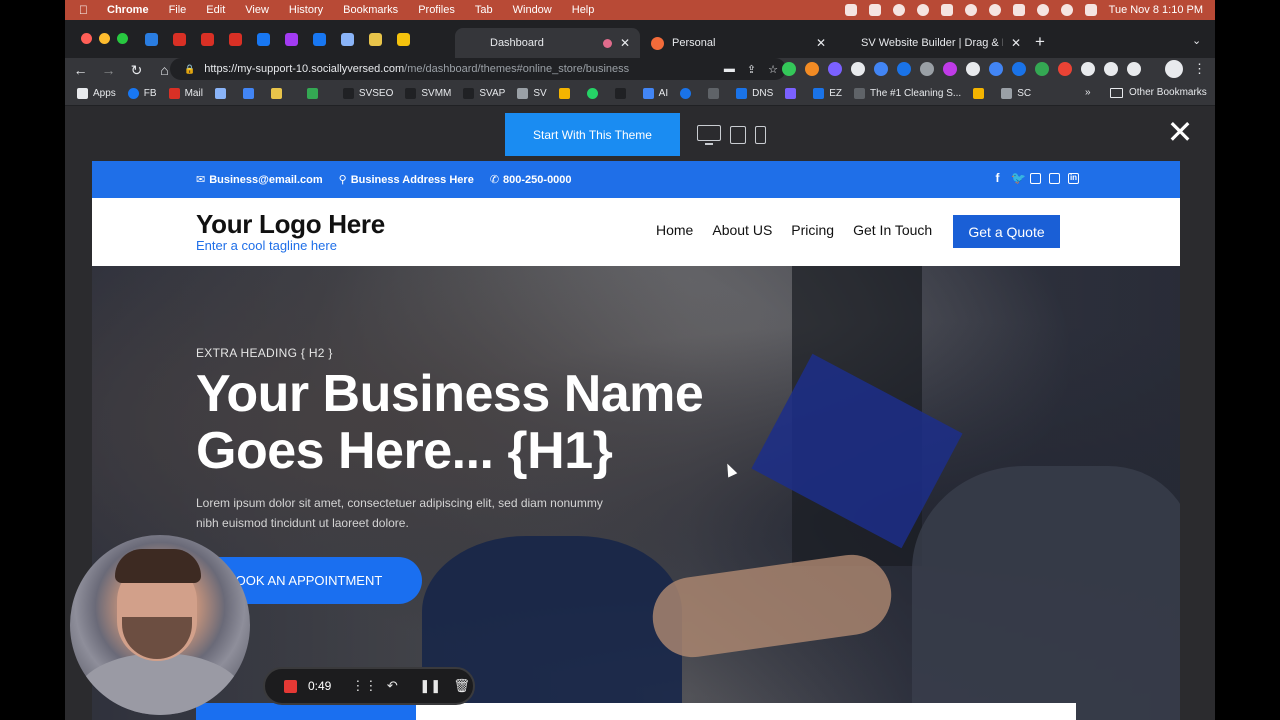  Describe the element at coordinates (484, 93) in the screenshot. I see `bookmark-svap: SVAP` at that location.